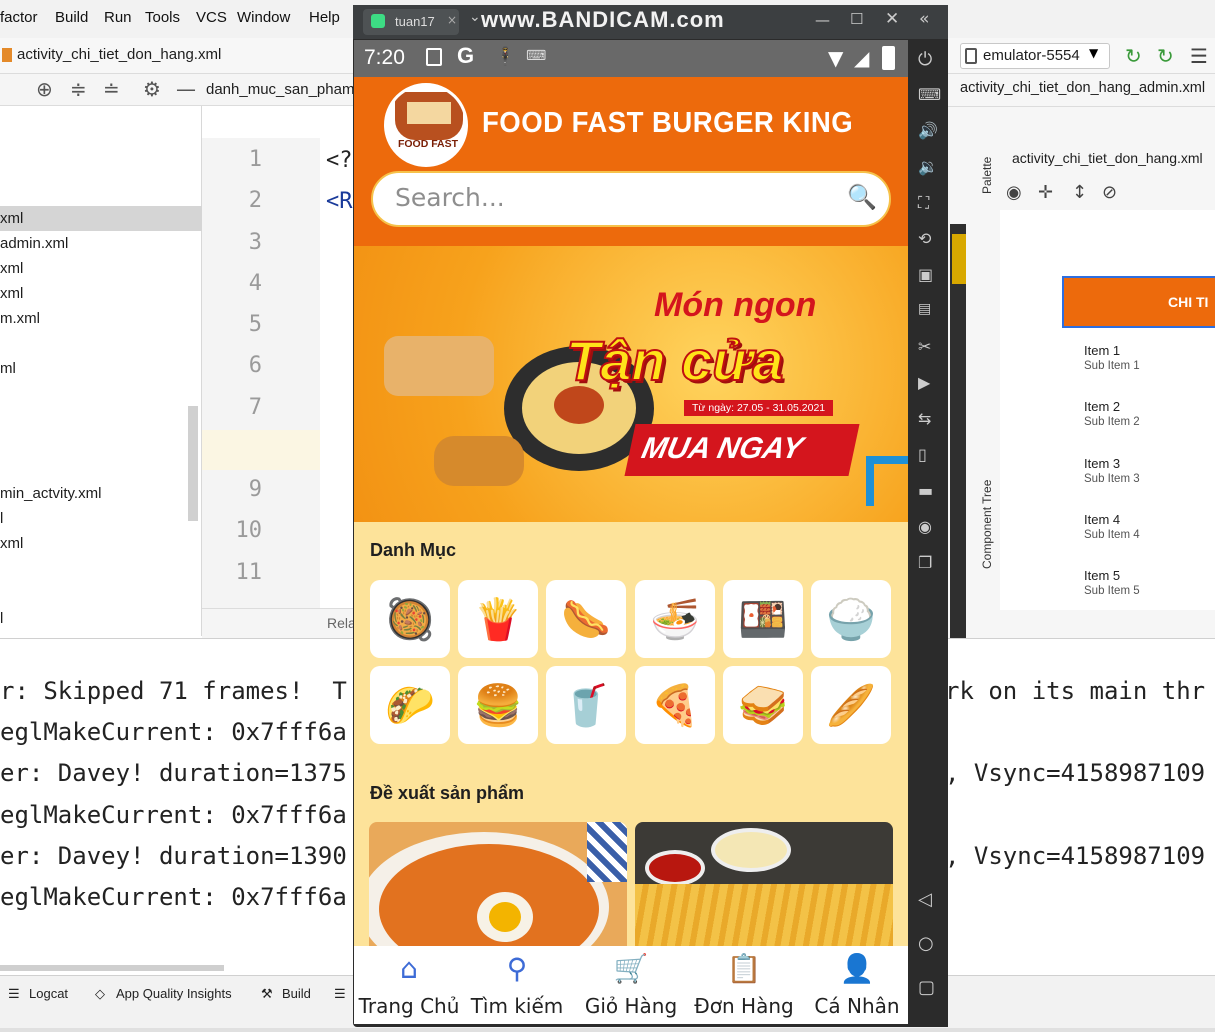 The width and height of the screenshot is (1215, 1032). What do you see at coordinates (409, 985) in the screenshot?
I see `nav-home: ⌂ Trang Chủ` at bounding box center [409, 985].